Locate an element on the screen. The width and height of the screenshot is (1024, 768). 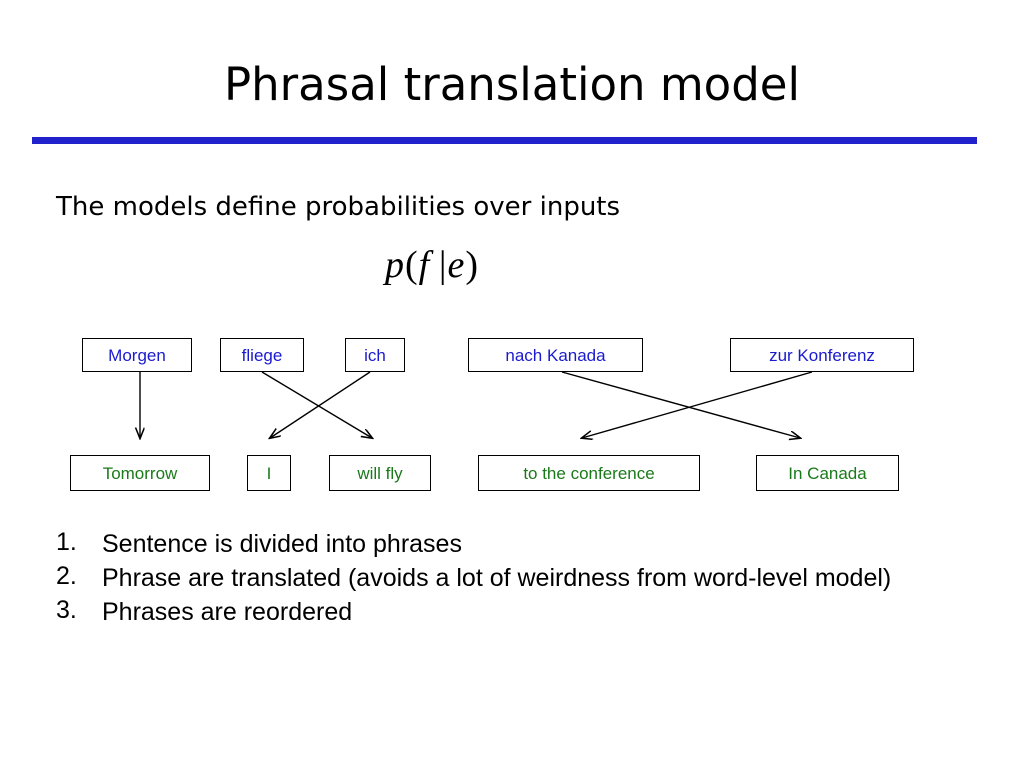
source-phrase-zur-konferenz: zur Konferenz is located at coordinates (822, 355).